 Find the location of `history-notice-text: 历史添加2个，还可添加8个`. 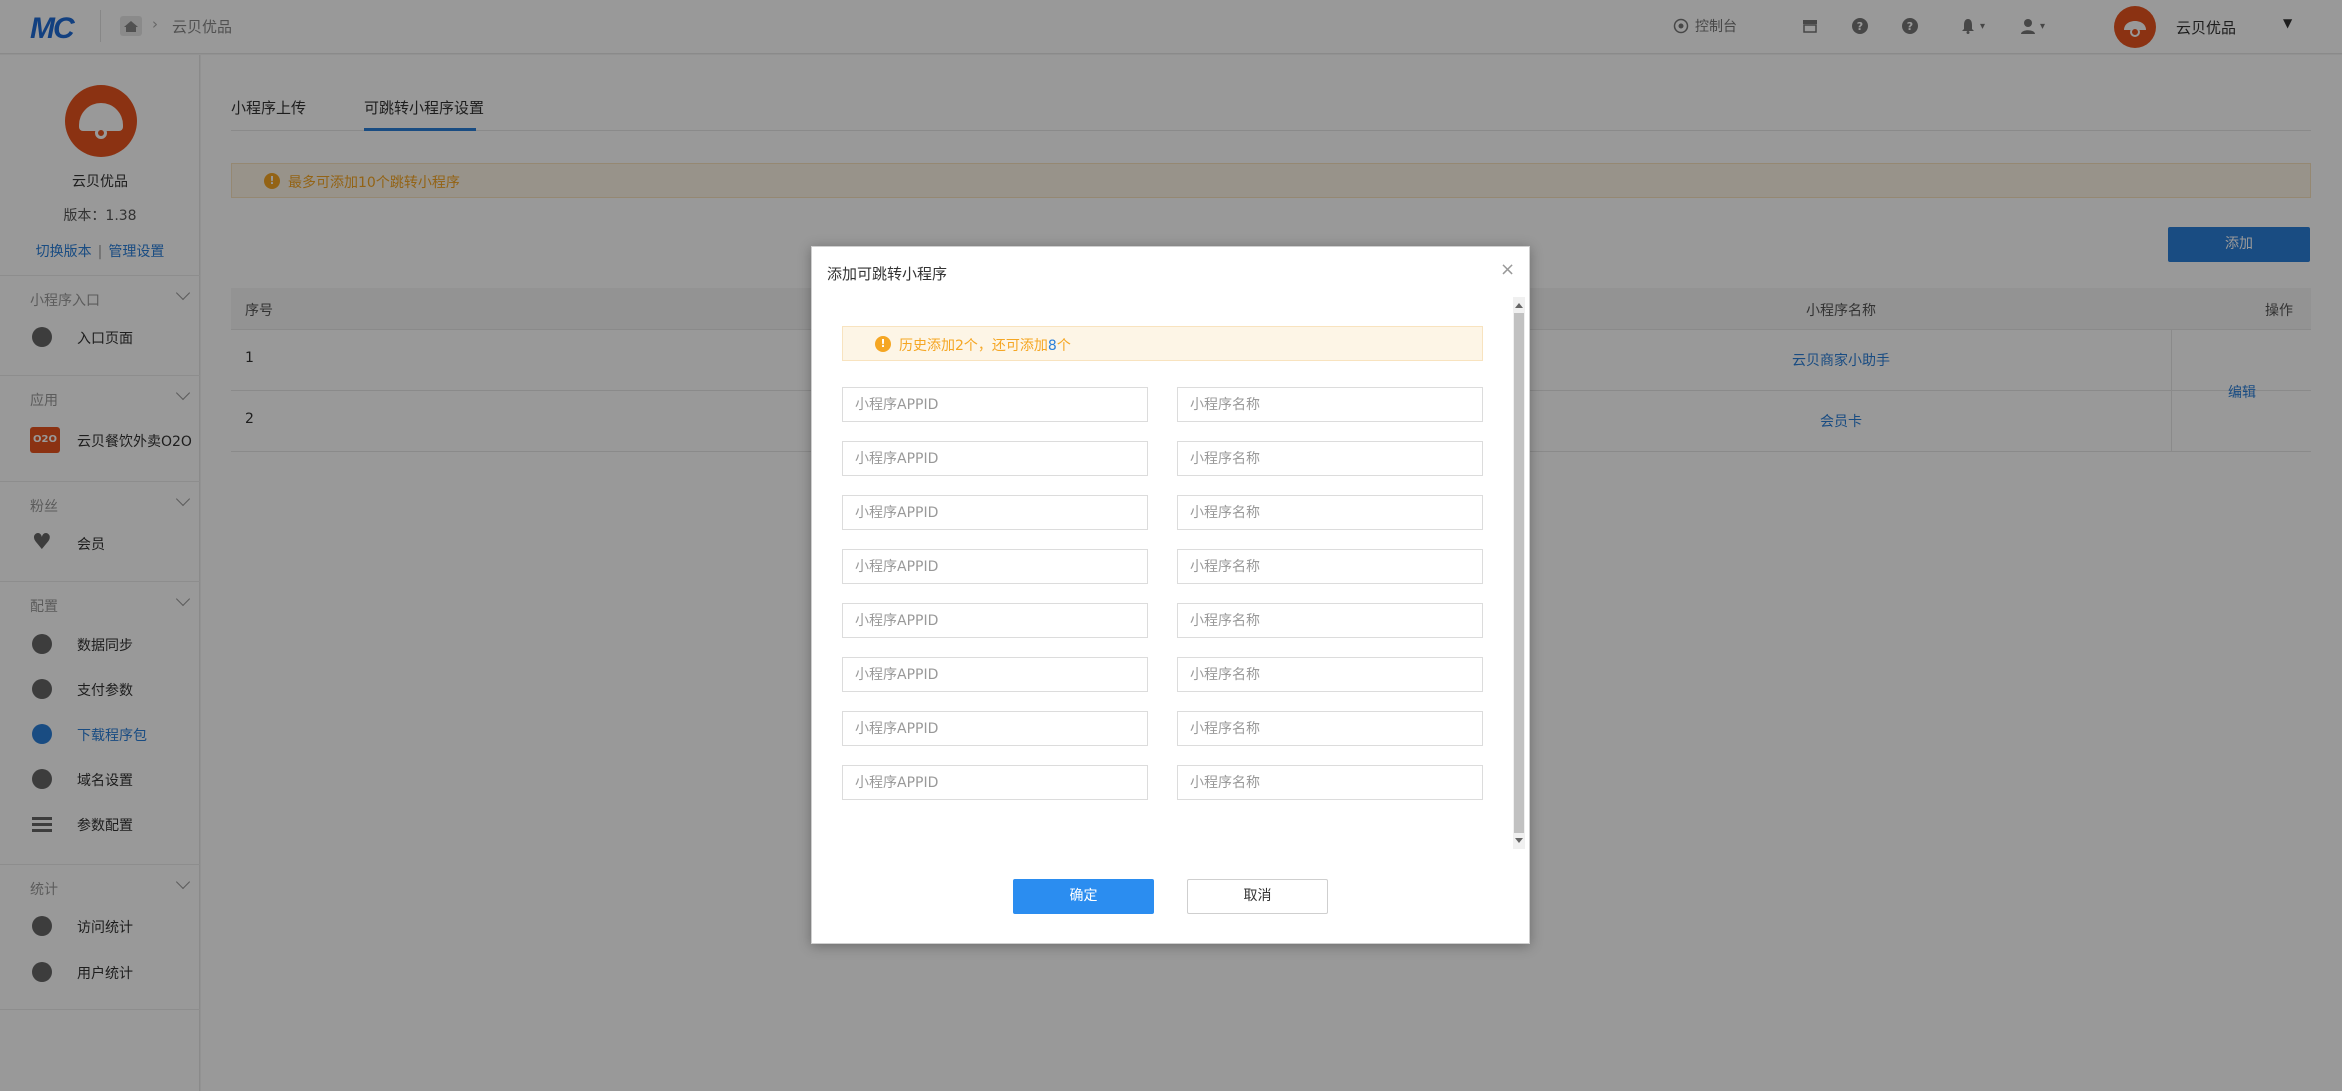

history-notice-text: 历史添加2个，还可添加8个 is located at coordinates (985, 345).